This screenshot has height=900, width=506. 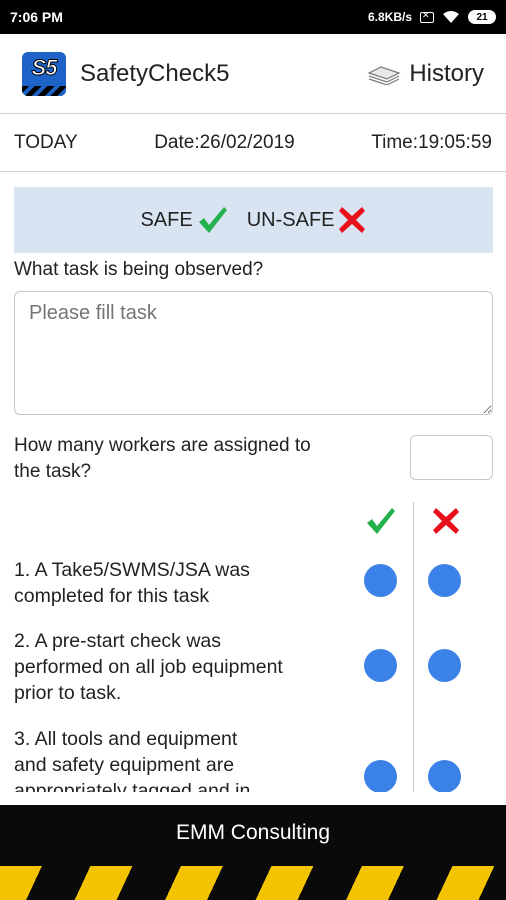 I want to click on battery-level: 21, so click(x=482, y=17).